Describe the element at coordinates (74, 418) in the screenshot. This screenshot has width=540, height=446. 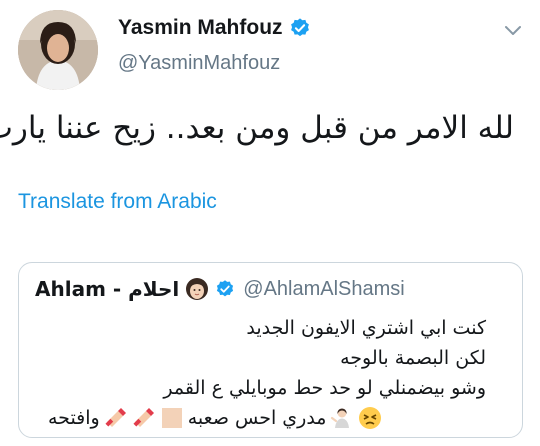
I see `quoted-text-segment: وافتحه` at that location.